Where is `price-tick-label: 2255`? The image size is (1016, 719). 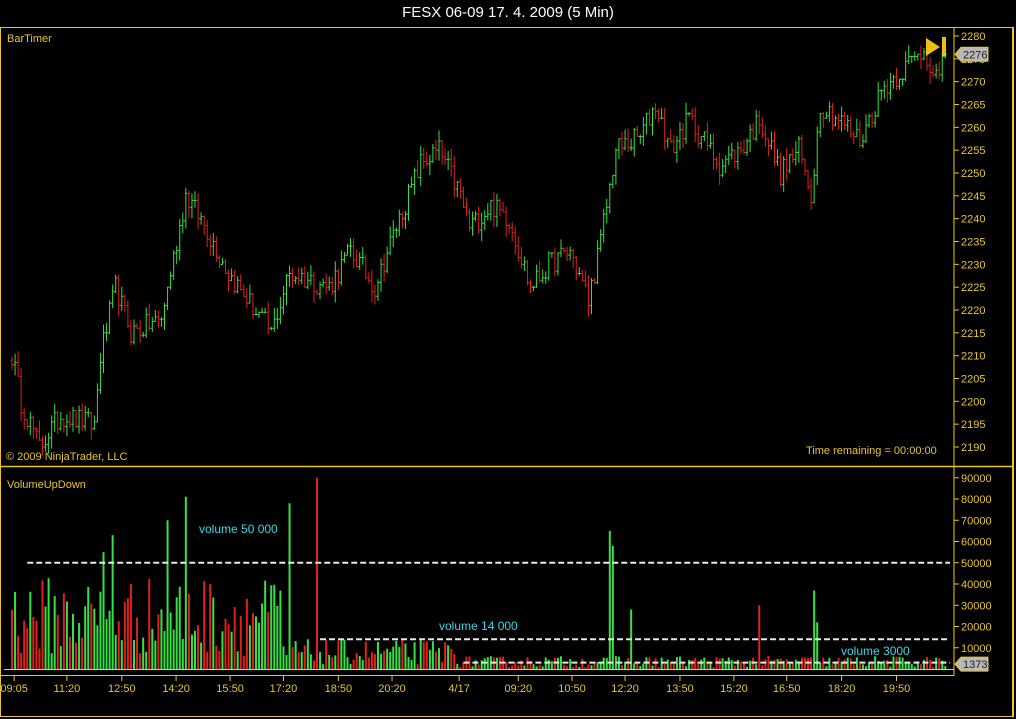
price-tick-label: 2255 is located at coordinates (973, 151).